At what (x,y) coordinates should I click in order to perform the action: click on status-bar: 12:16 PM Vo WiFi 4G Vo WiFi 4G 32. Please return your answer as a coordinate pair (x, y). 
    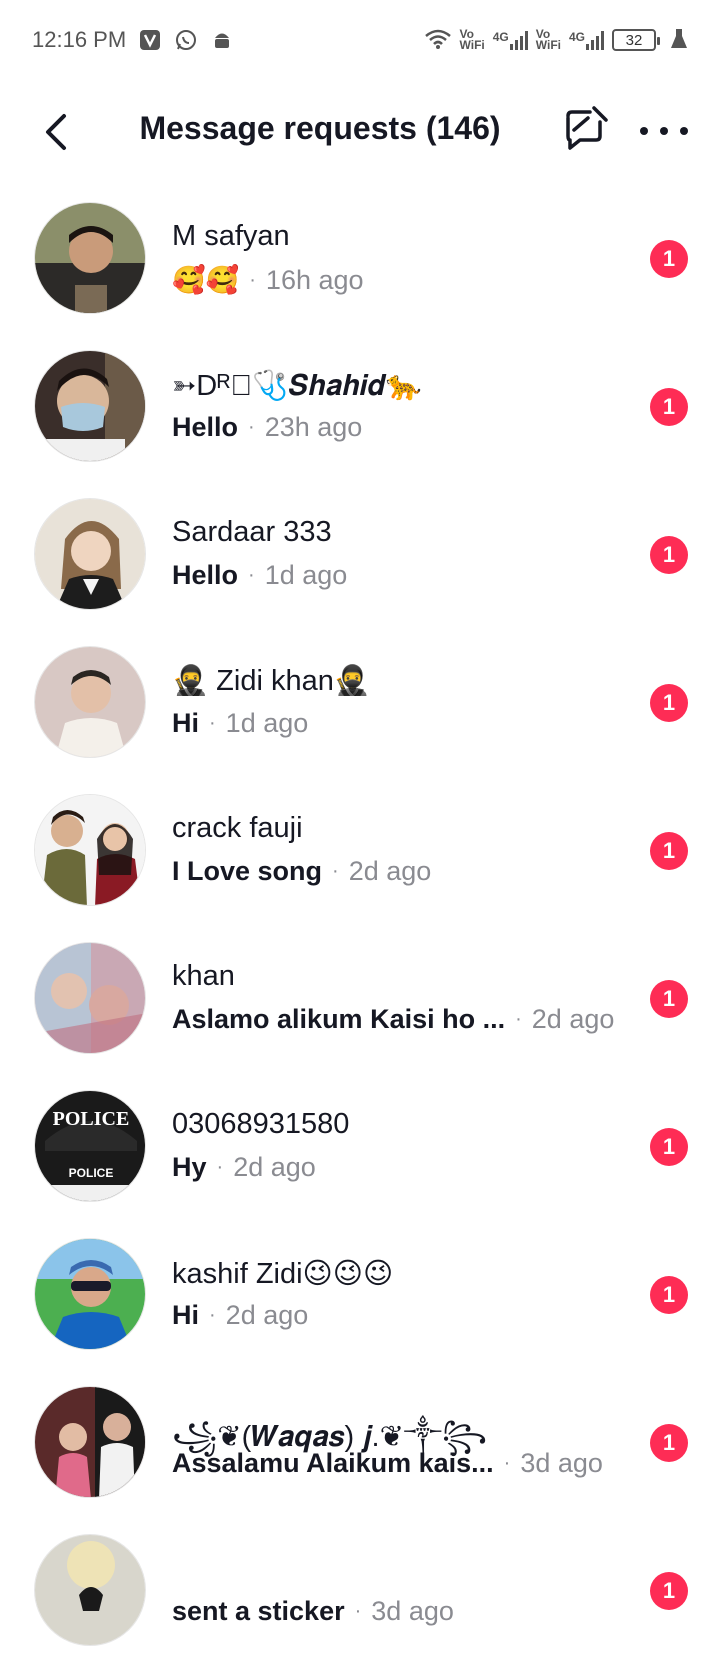
    Looking at the image, I should click on (360, 40).